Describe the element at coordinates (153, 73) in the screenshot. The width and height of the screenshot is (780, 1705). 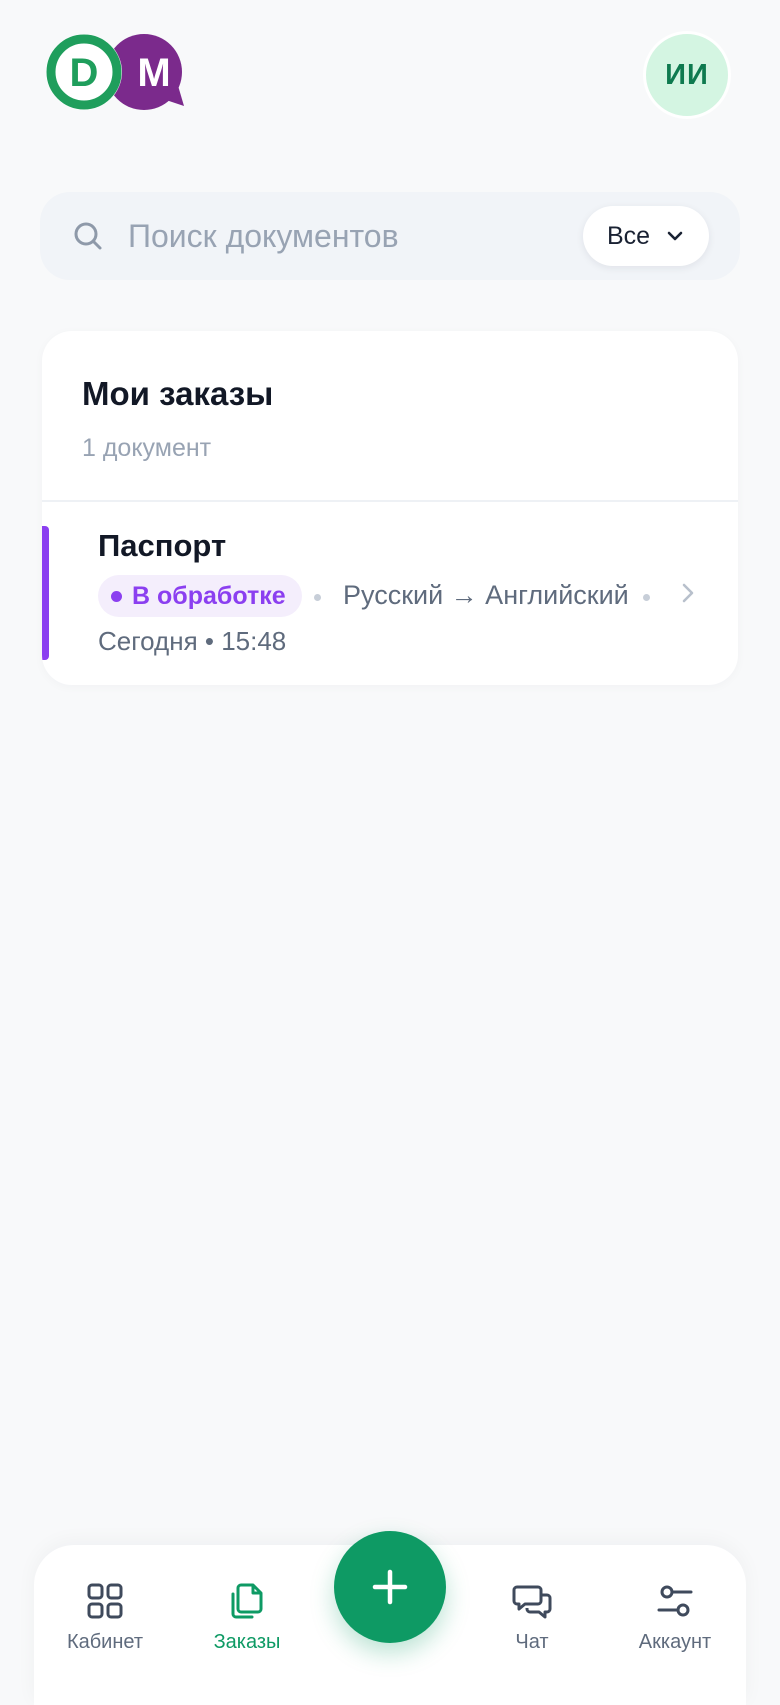
I see `logo-letter-m: M` at that location.